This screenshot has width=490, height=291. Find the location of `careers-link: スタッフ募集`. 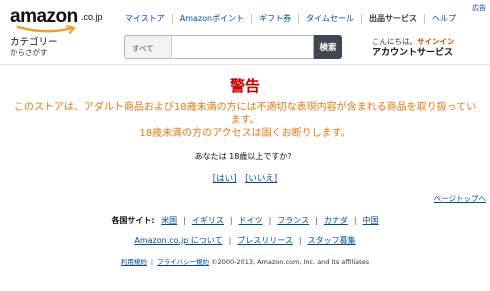

careers-link: スタッフ募集 is located at coordinates (332, 240).